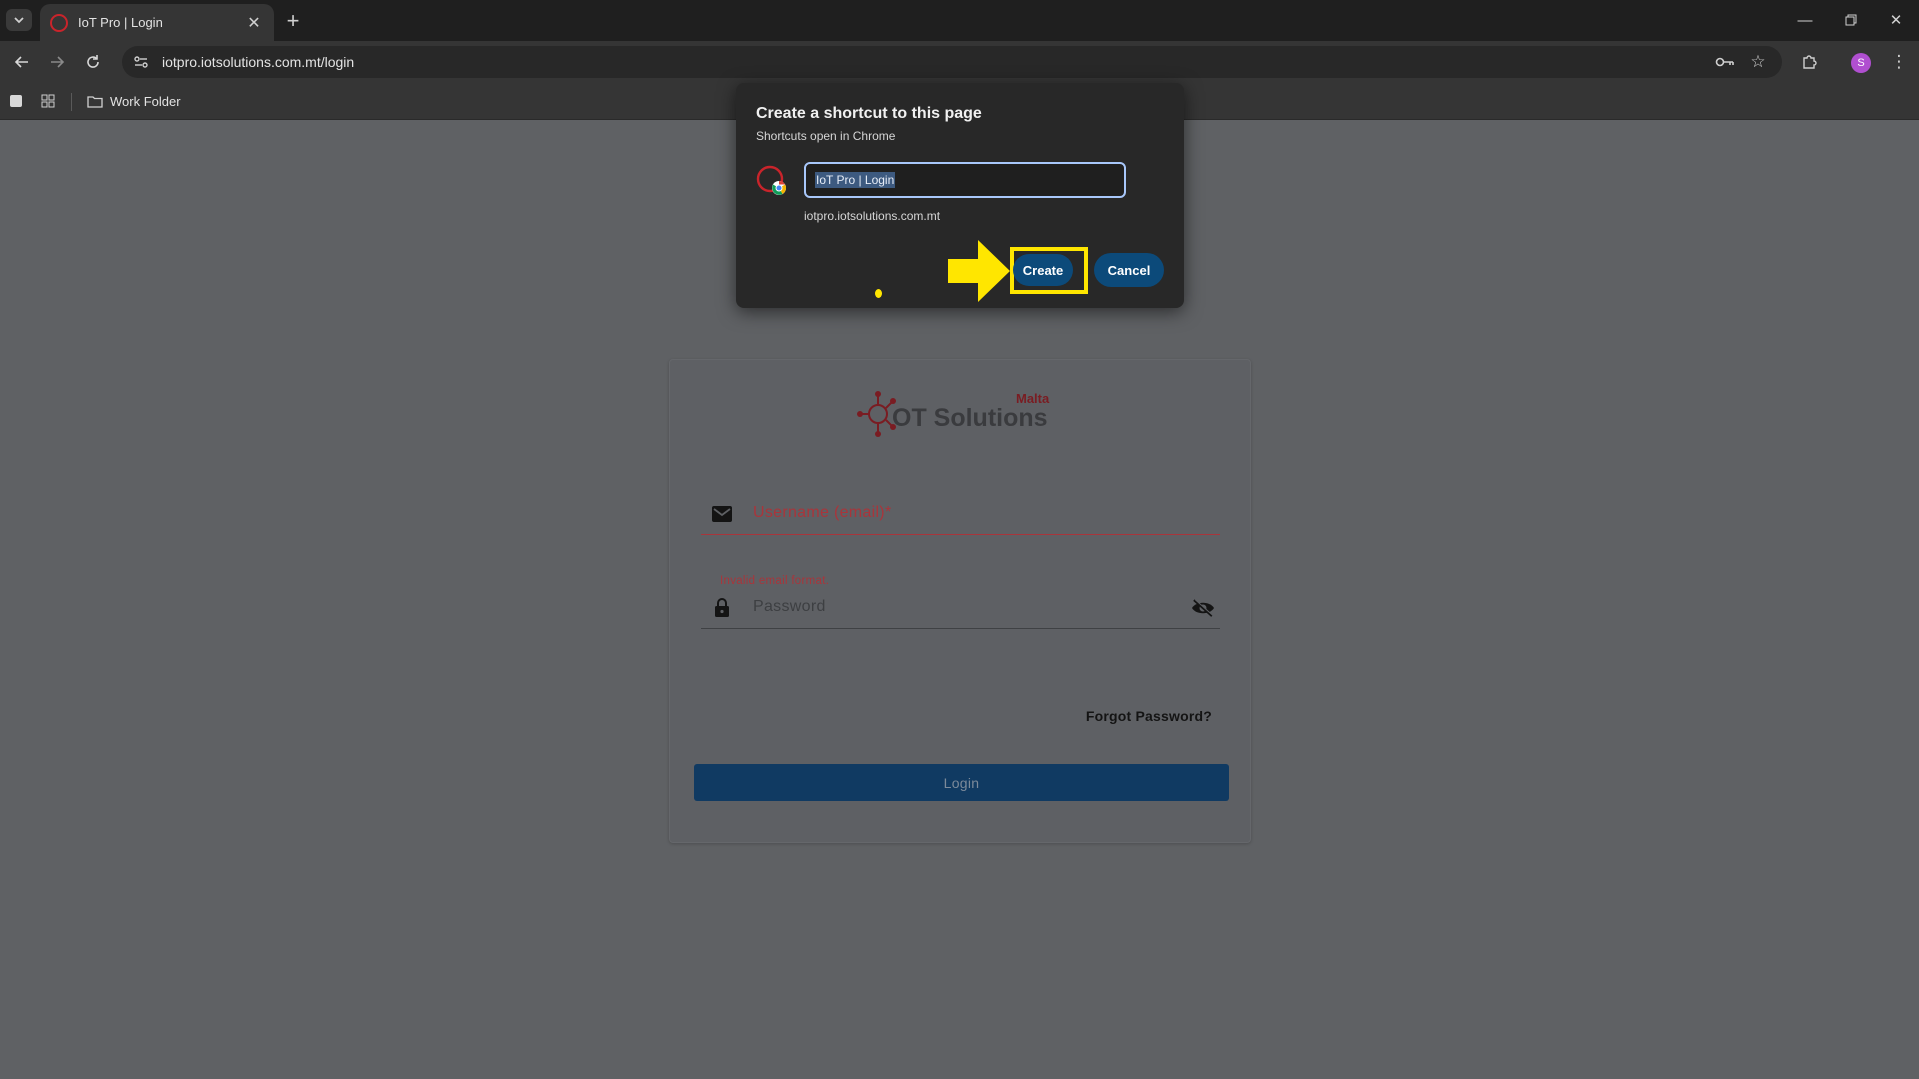 The image size is (1919, 1079). Describe the element at coordinates (1809, 62) in the screenshot. I see `extensions-puzzle-icon` at that location.